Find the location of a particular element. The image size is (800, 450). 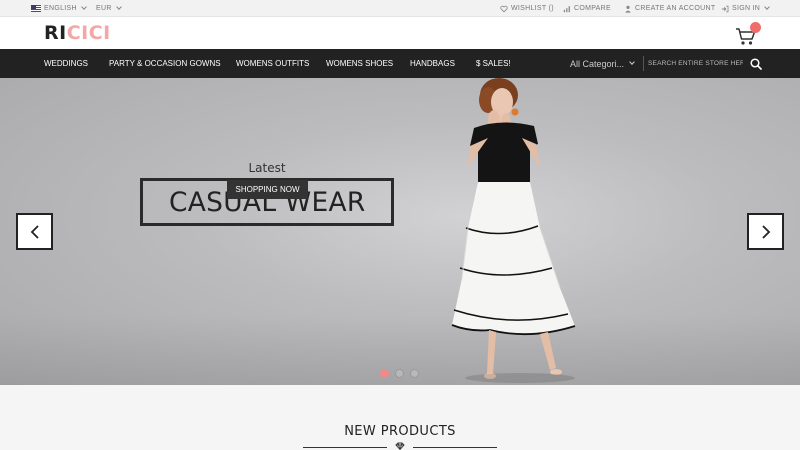

new-products-section: NEW PRODUCTS is located at coordinates (400, 417).